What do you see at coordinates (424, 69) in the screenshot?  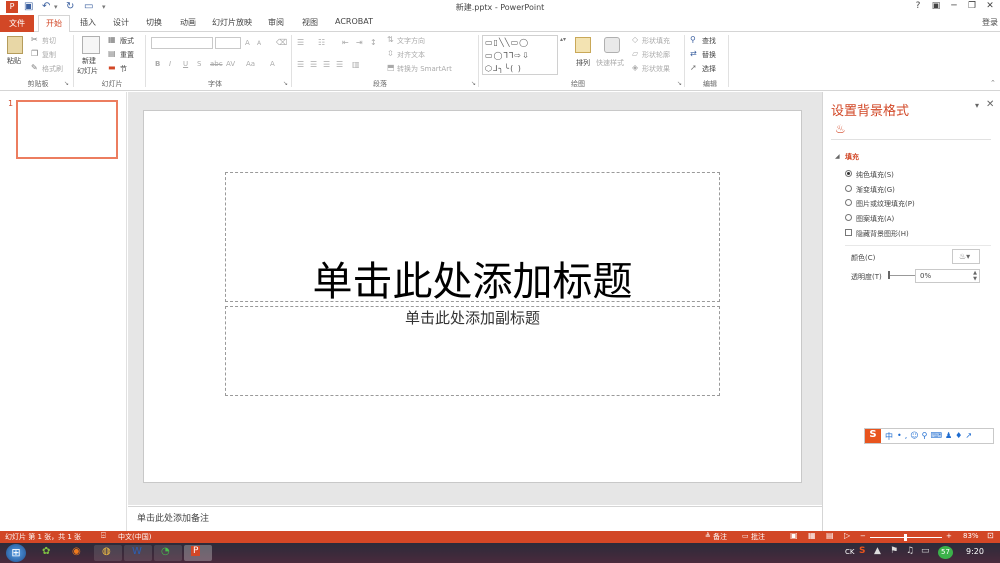 I see `convert-smartart-button: 转换为 SmartArt` at bounding box center [424, 69].